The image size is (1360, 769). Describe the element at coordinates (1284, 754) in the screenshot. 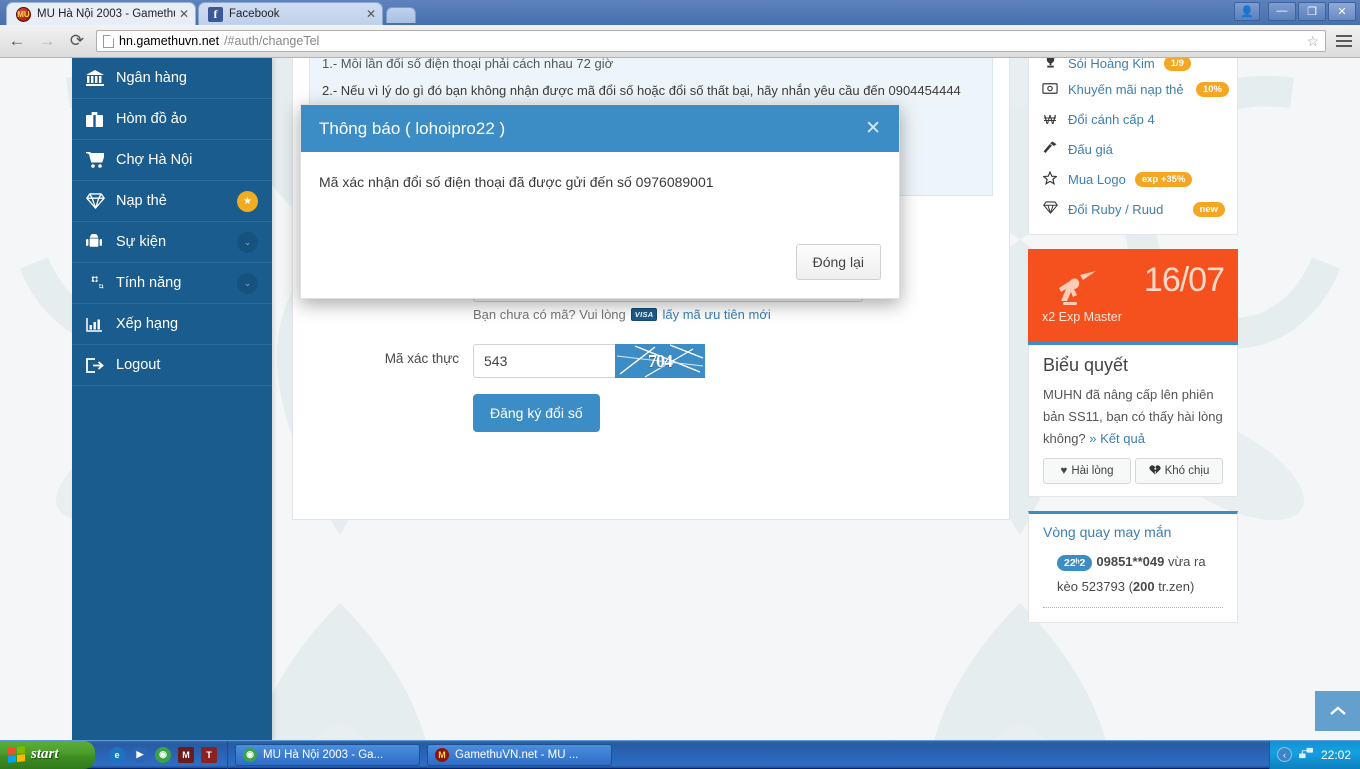

I see `show-hidden-icons-icon: ‹` at that location.